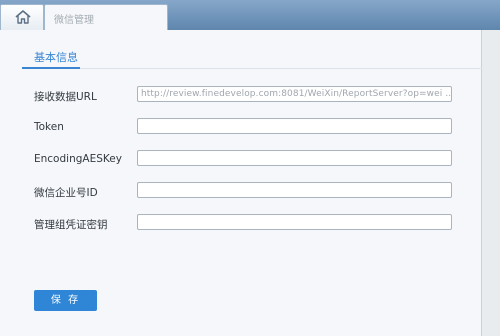 The width and height of the screenshot is (500, 336). Describe the element at coordinates (56, 57) in the screenshot. I see `section-title: 基本信息` at that location.